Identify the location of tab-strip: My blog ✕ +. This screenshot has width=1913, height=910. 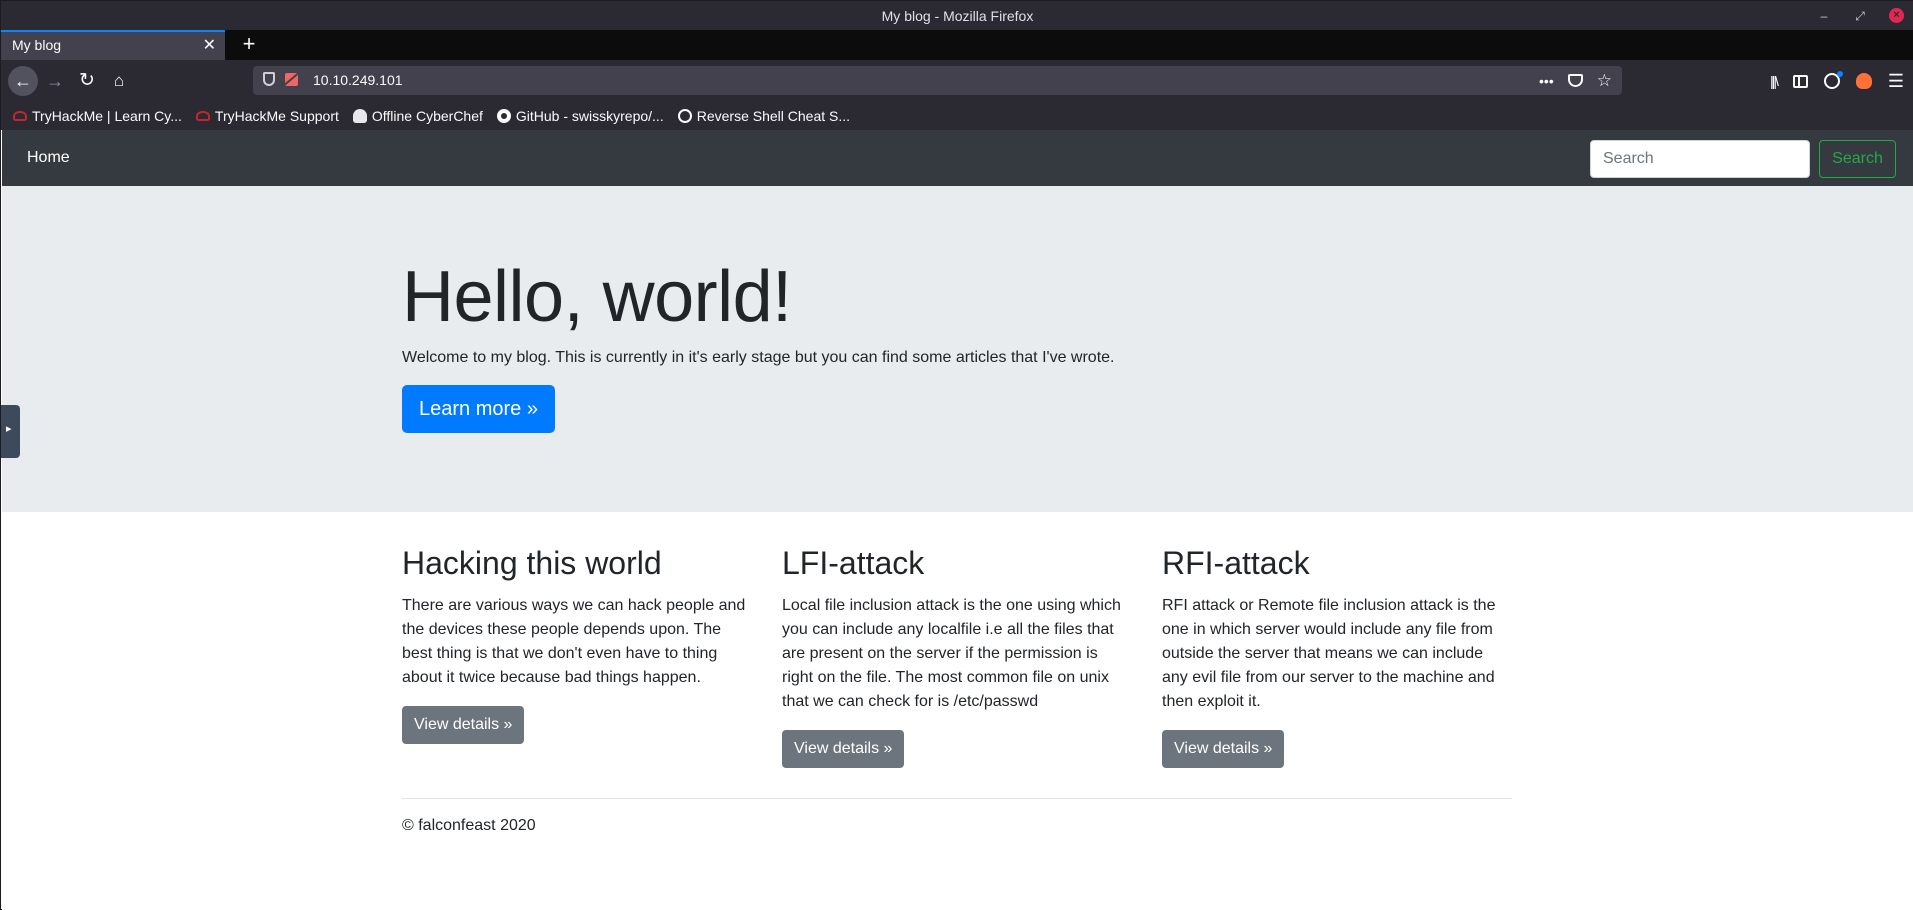
(957, 45).